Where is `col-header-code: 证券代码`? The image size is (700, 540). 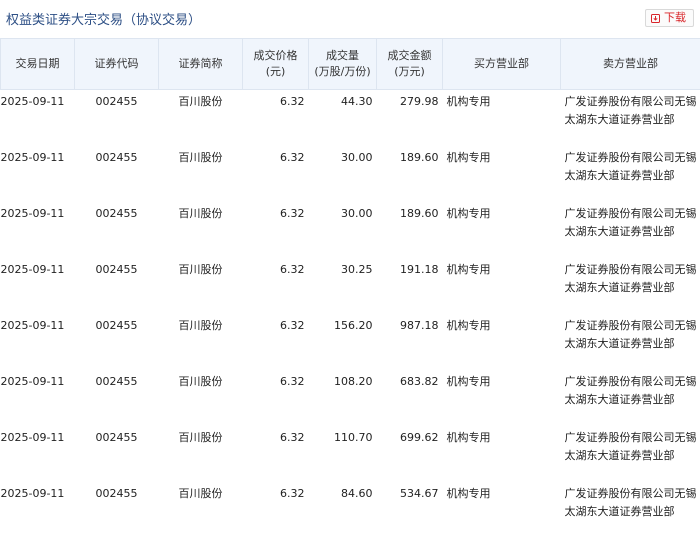 col-header-code: 证券代码 is located at coordinates (116, 64).